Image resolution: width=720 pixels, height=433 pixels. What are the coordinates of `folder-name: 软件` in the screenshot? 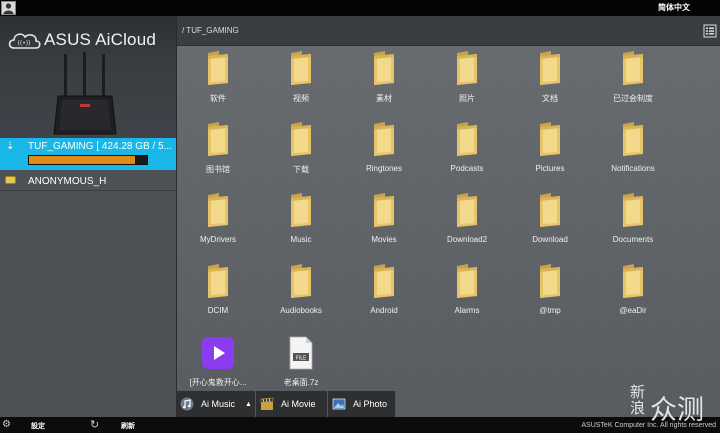 It's located at (218, 98).